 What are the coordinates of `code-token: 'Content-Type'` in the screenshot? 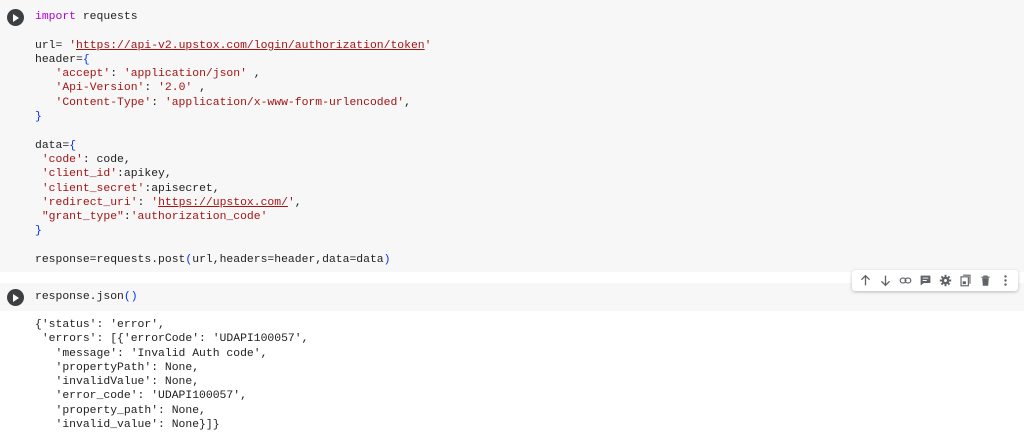 It's located at (103, 102).